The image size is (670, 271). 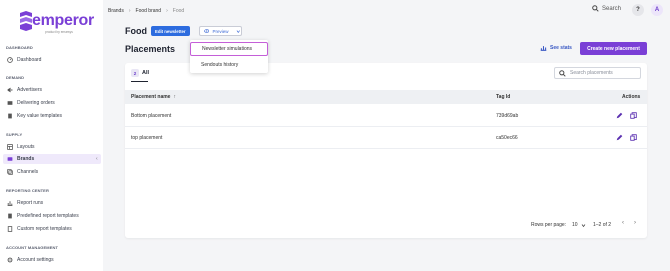 I want to click on column-header-tag: Tag Id, so click(x=503, y=97).